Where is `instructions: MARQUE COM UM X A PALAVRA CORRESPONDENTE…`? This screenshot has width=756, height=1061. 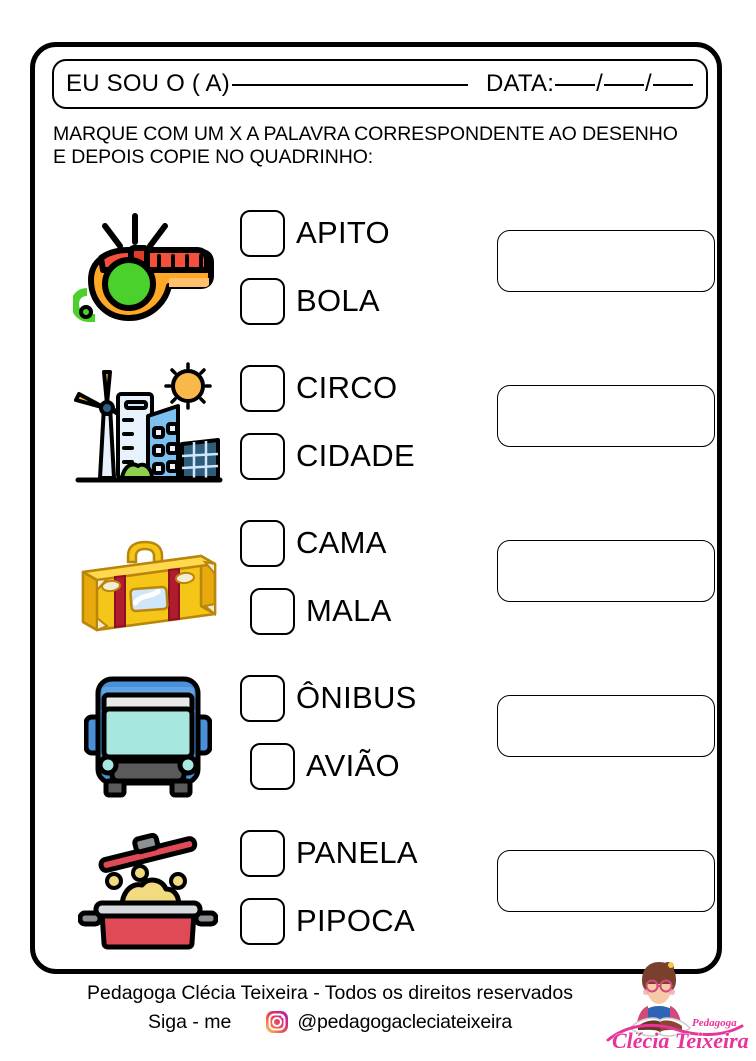 instructions: MARQUE COM UM X A PALAVRA CORRESPONDENTE… is located at coordinates (389, 146).